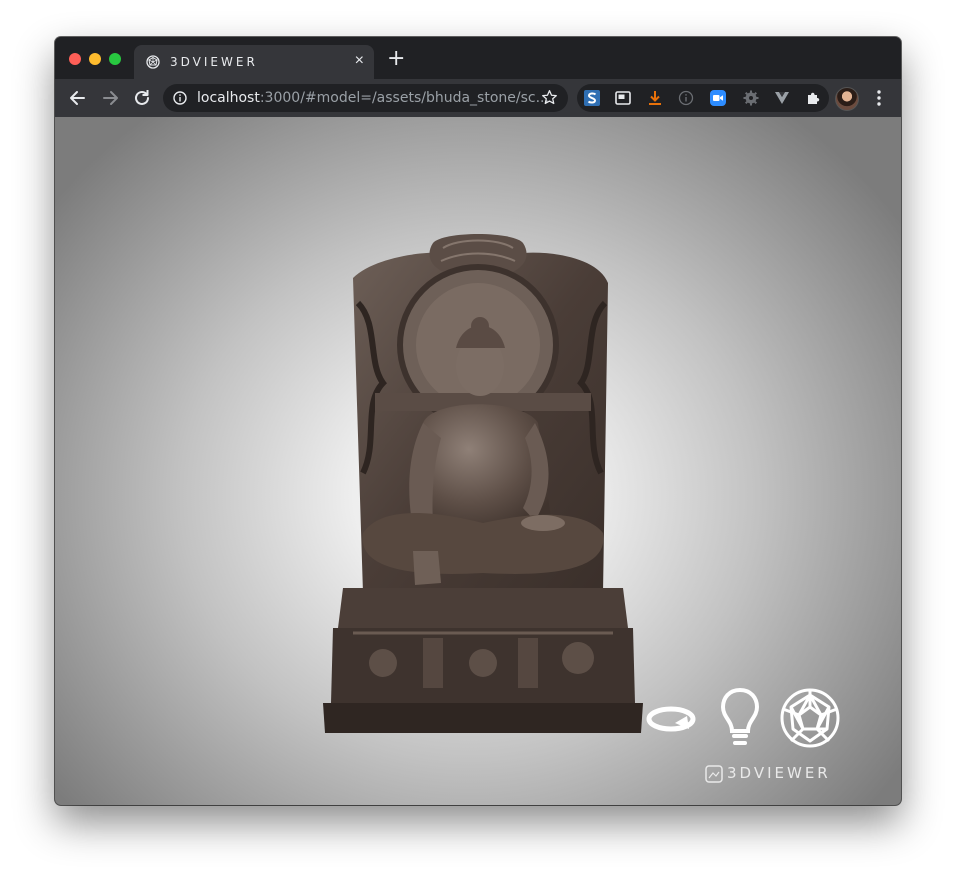 This screenshot has width=957, height=880. What do you see at coordinates (549, 97) in the screenshot?
I see `bookmark-star-icon` at bounding box center [549, 97].